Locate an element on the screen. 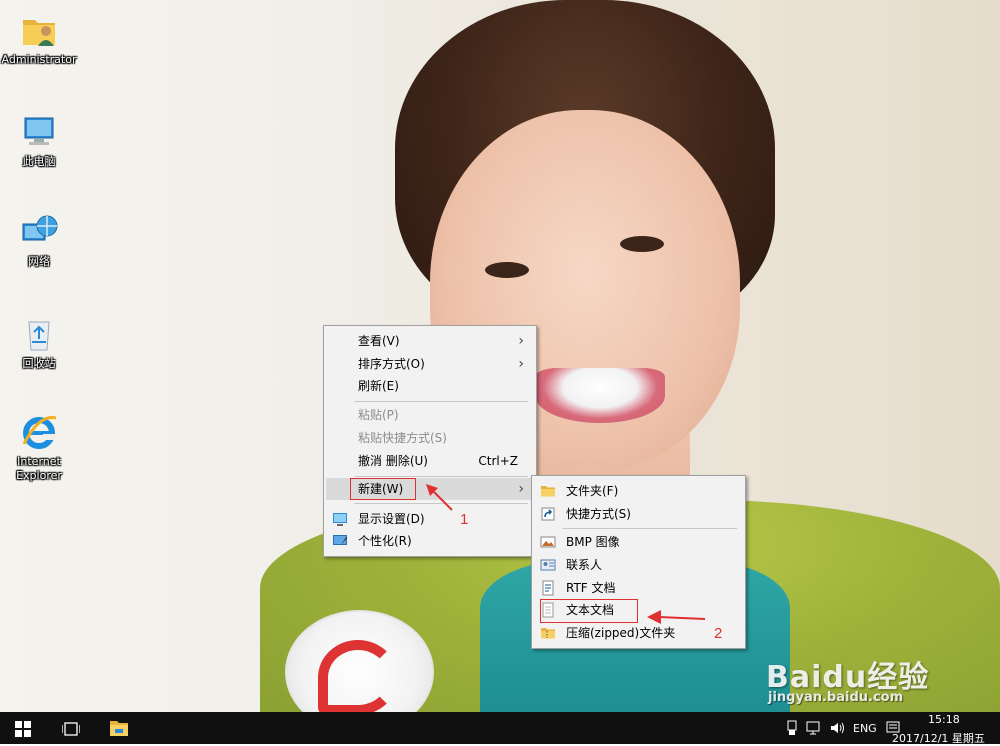 The height and width of the screenshot is (746, 1000). baidu-jingyan-watermark: Baidu经验 jingyan.baidu.com is located at coordinates (870, 680).